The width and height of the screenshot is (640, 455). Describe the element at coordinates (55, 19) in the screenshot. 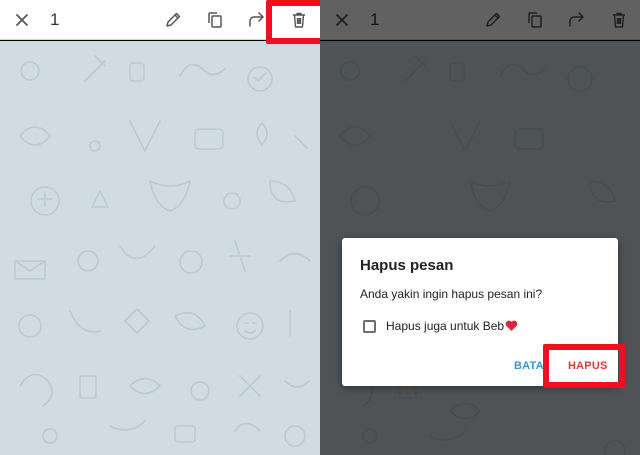

I see `selected-count: 1` at that location.